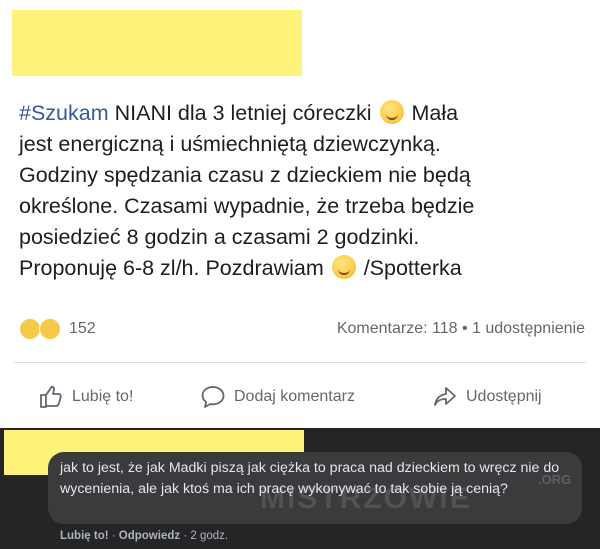 Image resolution: width=600 pixels, height=549 pixels. I want to click on post-text-line6: Proponuję 6-8 zl/h. Pozdrawiam, so click(171, 268).